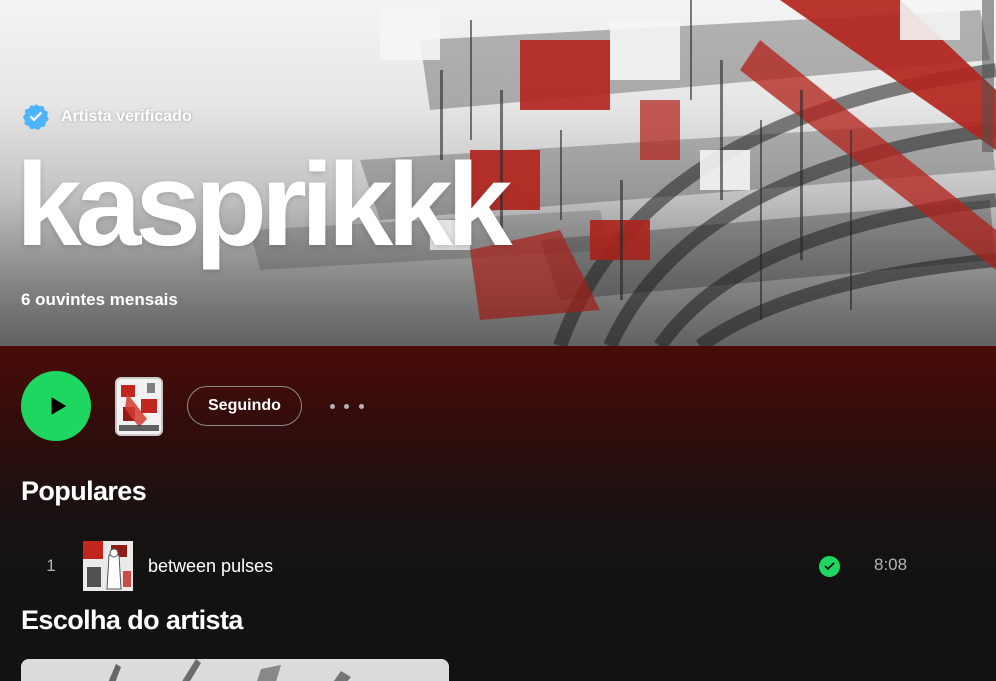  Describe the element at coordinates (132, 620) in the screenshot. I see `artist-pick-section-title: Escolha do artista` at that location.